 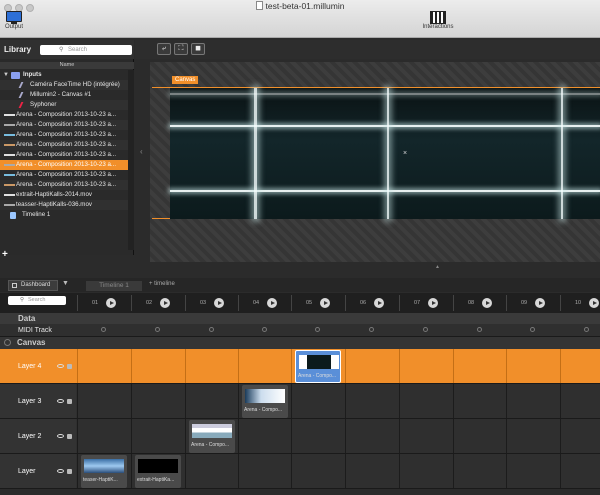 I want to click on resize-handle-icon: ▲, so click(x=437, y=267).